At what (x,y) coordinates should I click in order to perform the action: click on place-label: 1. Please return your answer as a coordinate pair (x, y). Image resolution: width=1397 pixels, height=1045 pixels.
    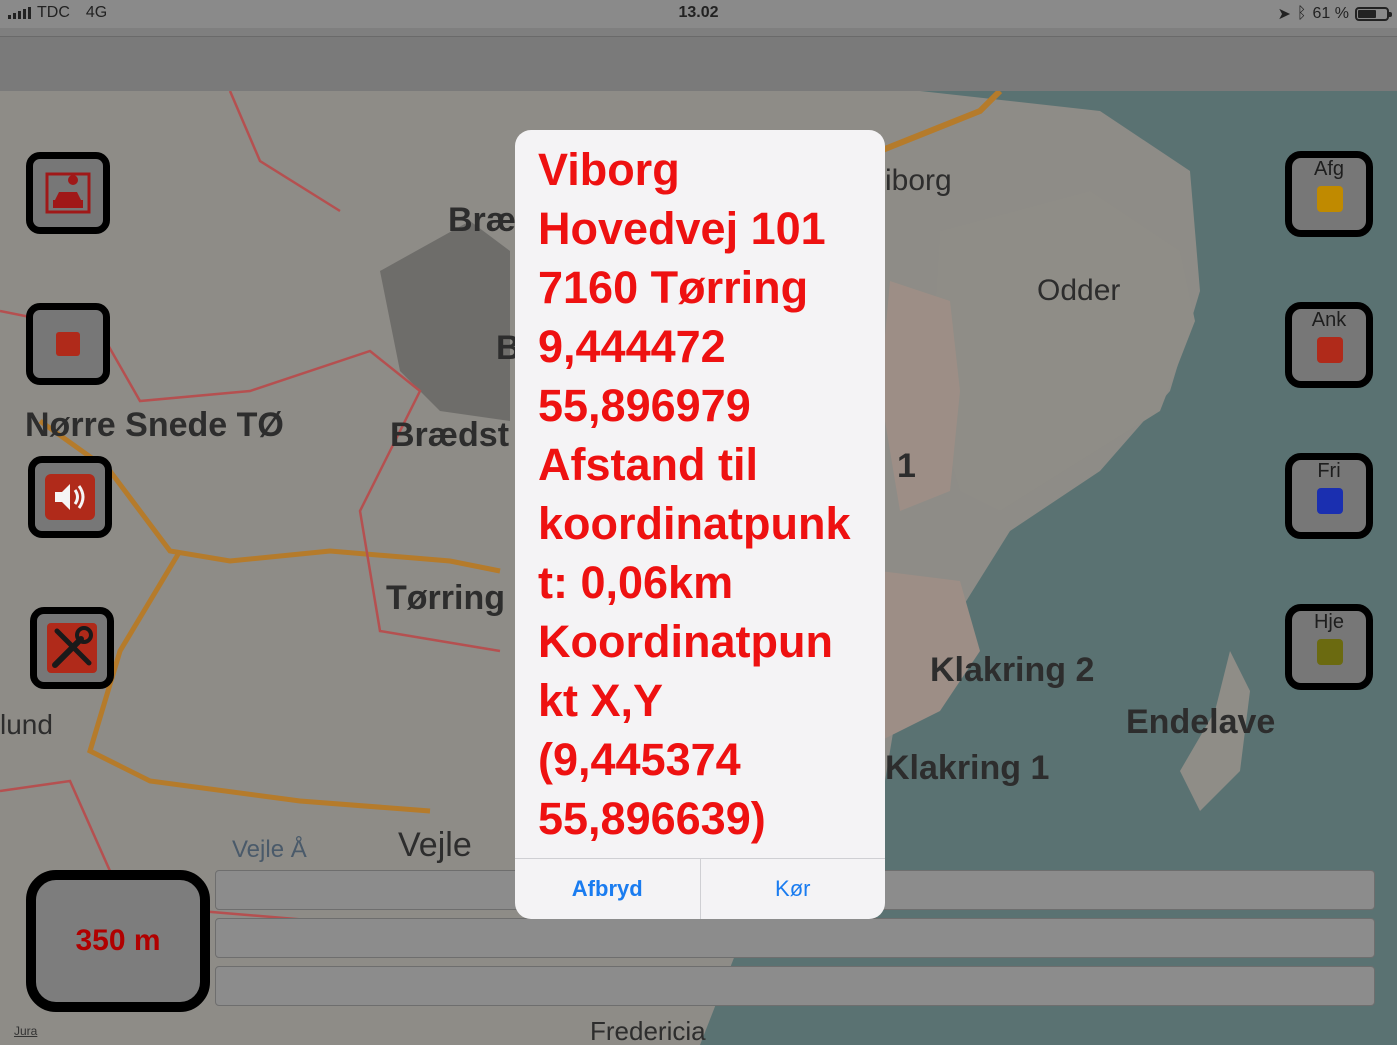
    Looking at the image, I should click on (906, 466).